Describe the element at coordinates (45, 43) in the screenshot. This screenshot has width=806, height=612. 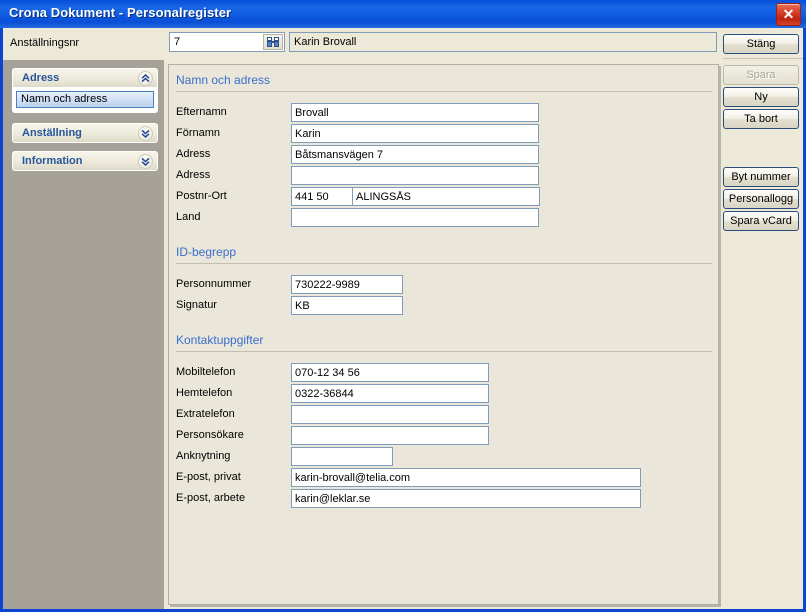
I see `employee-number-label: Anställningsnr` at that location.